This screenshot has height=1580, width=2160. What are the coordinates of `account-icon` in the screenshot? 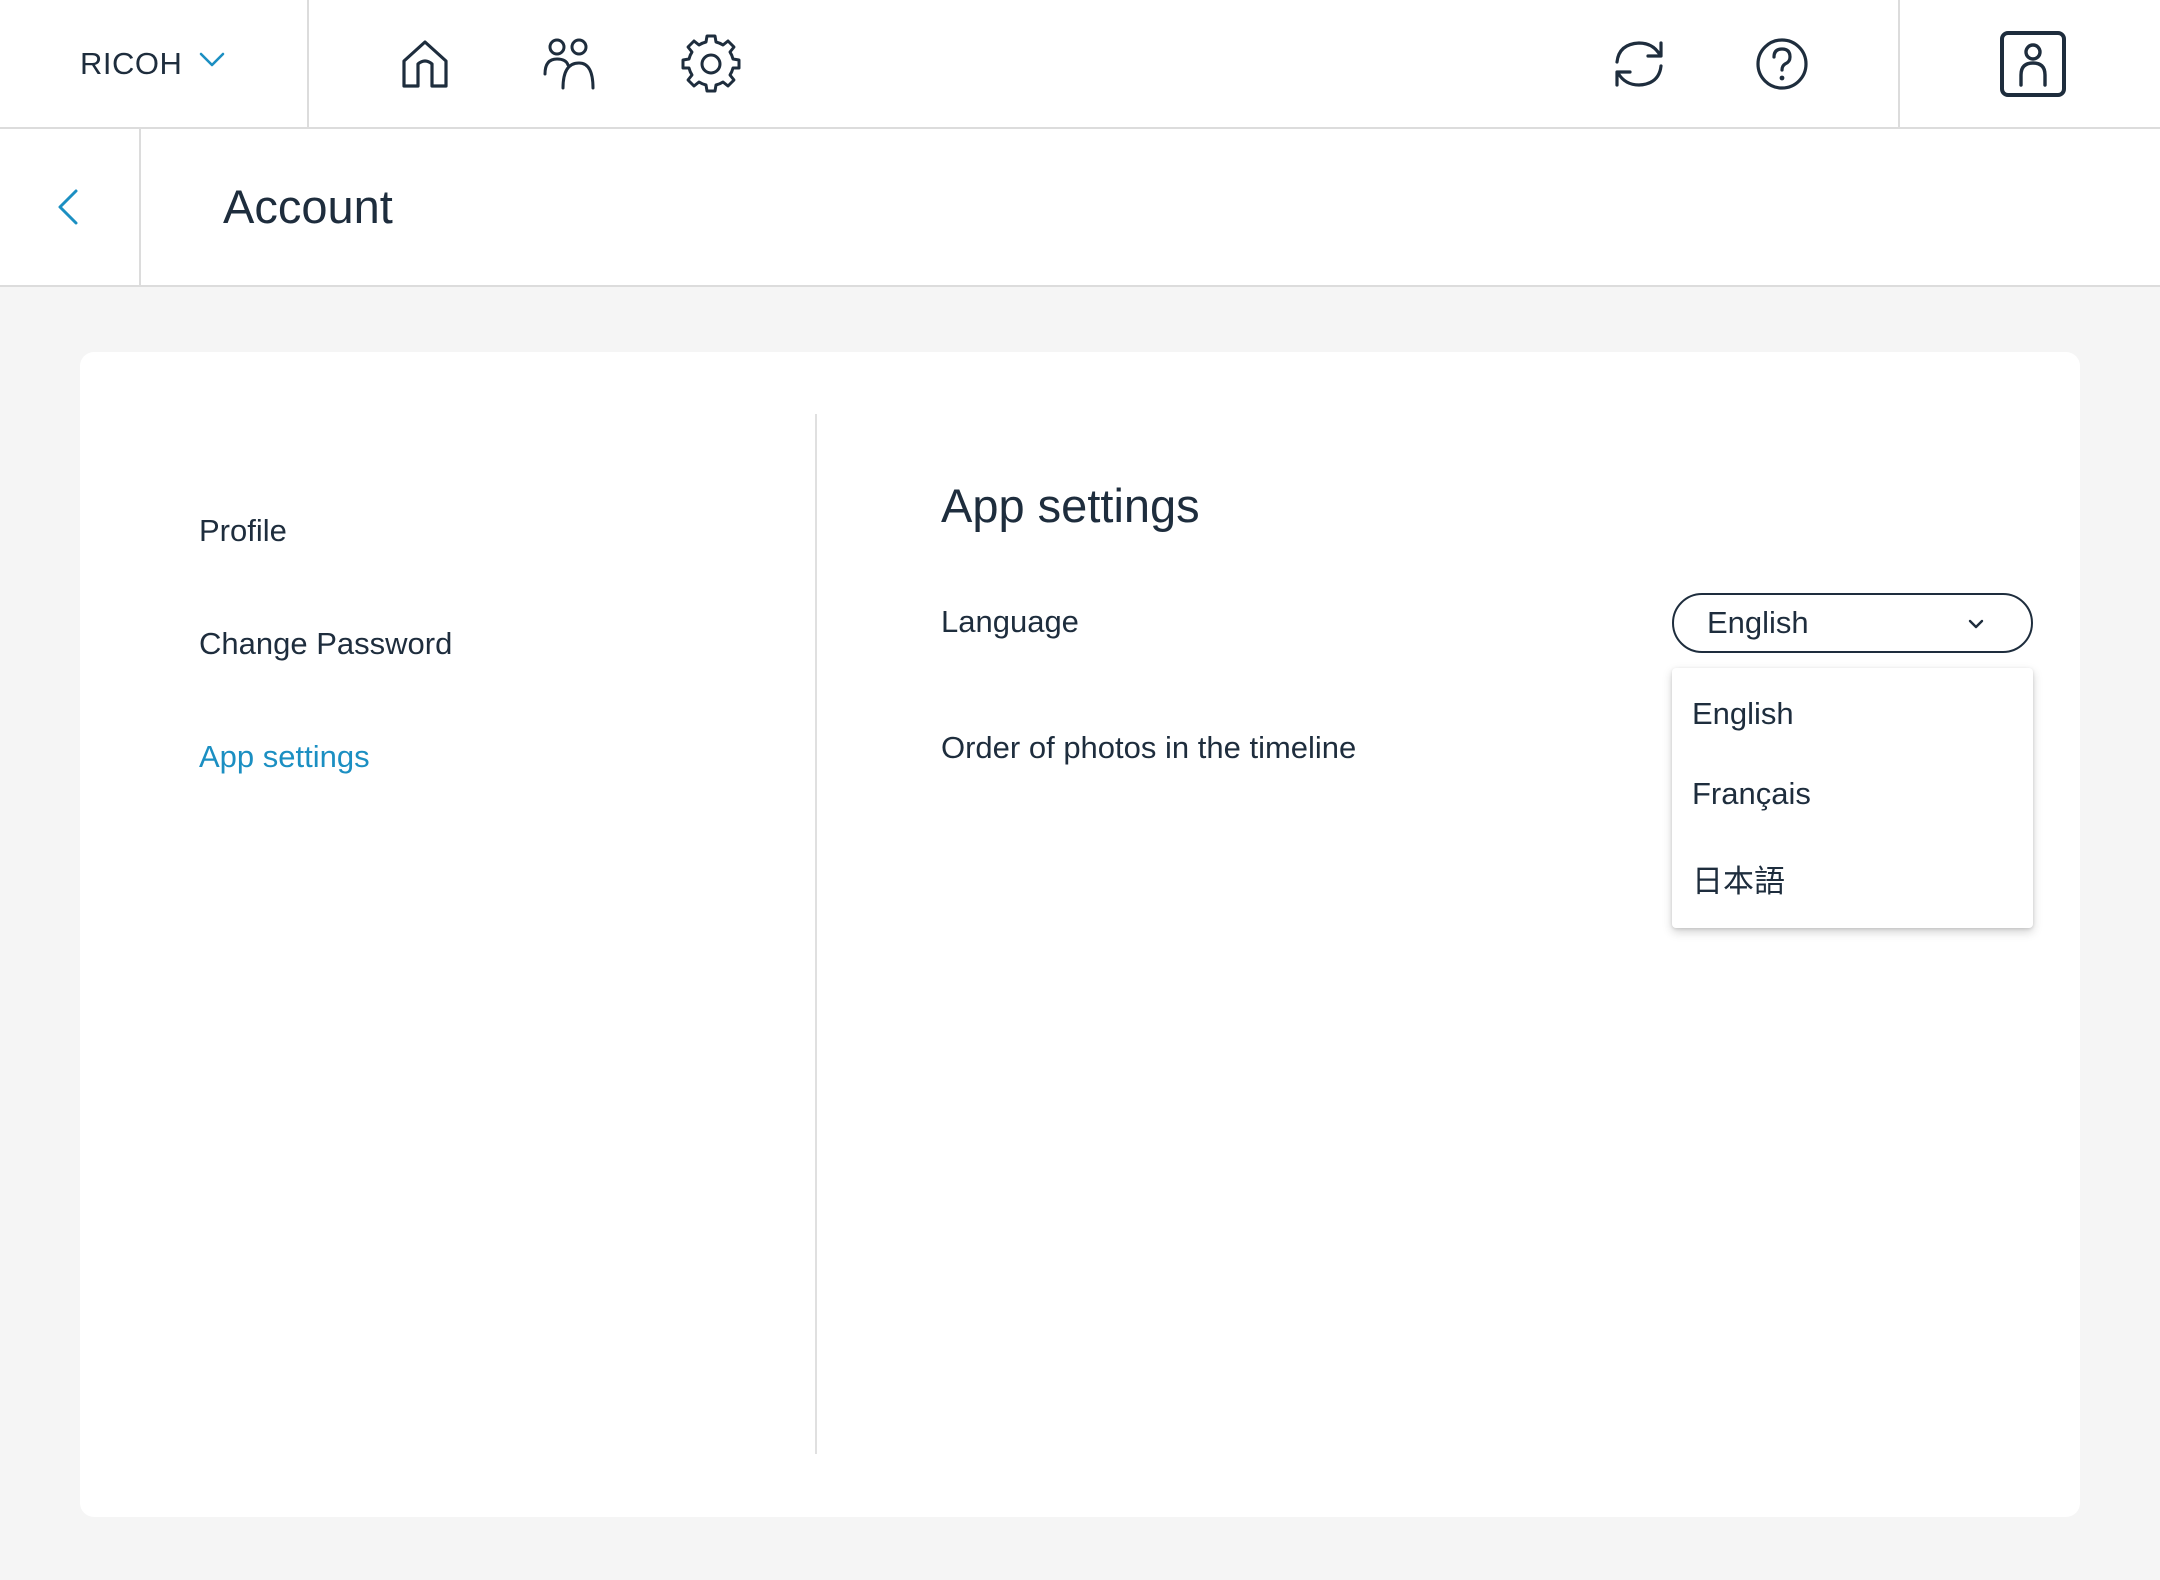 It's located at (2033, 64).